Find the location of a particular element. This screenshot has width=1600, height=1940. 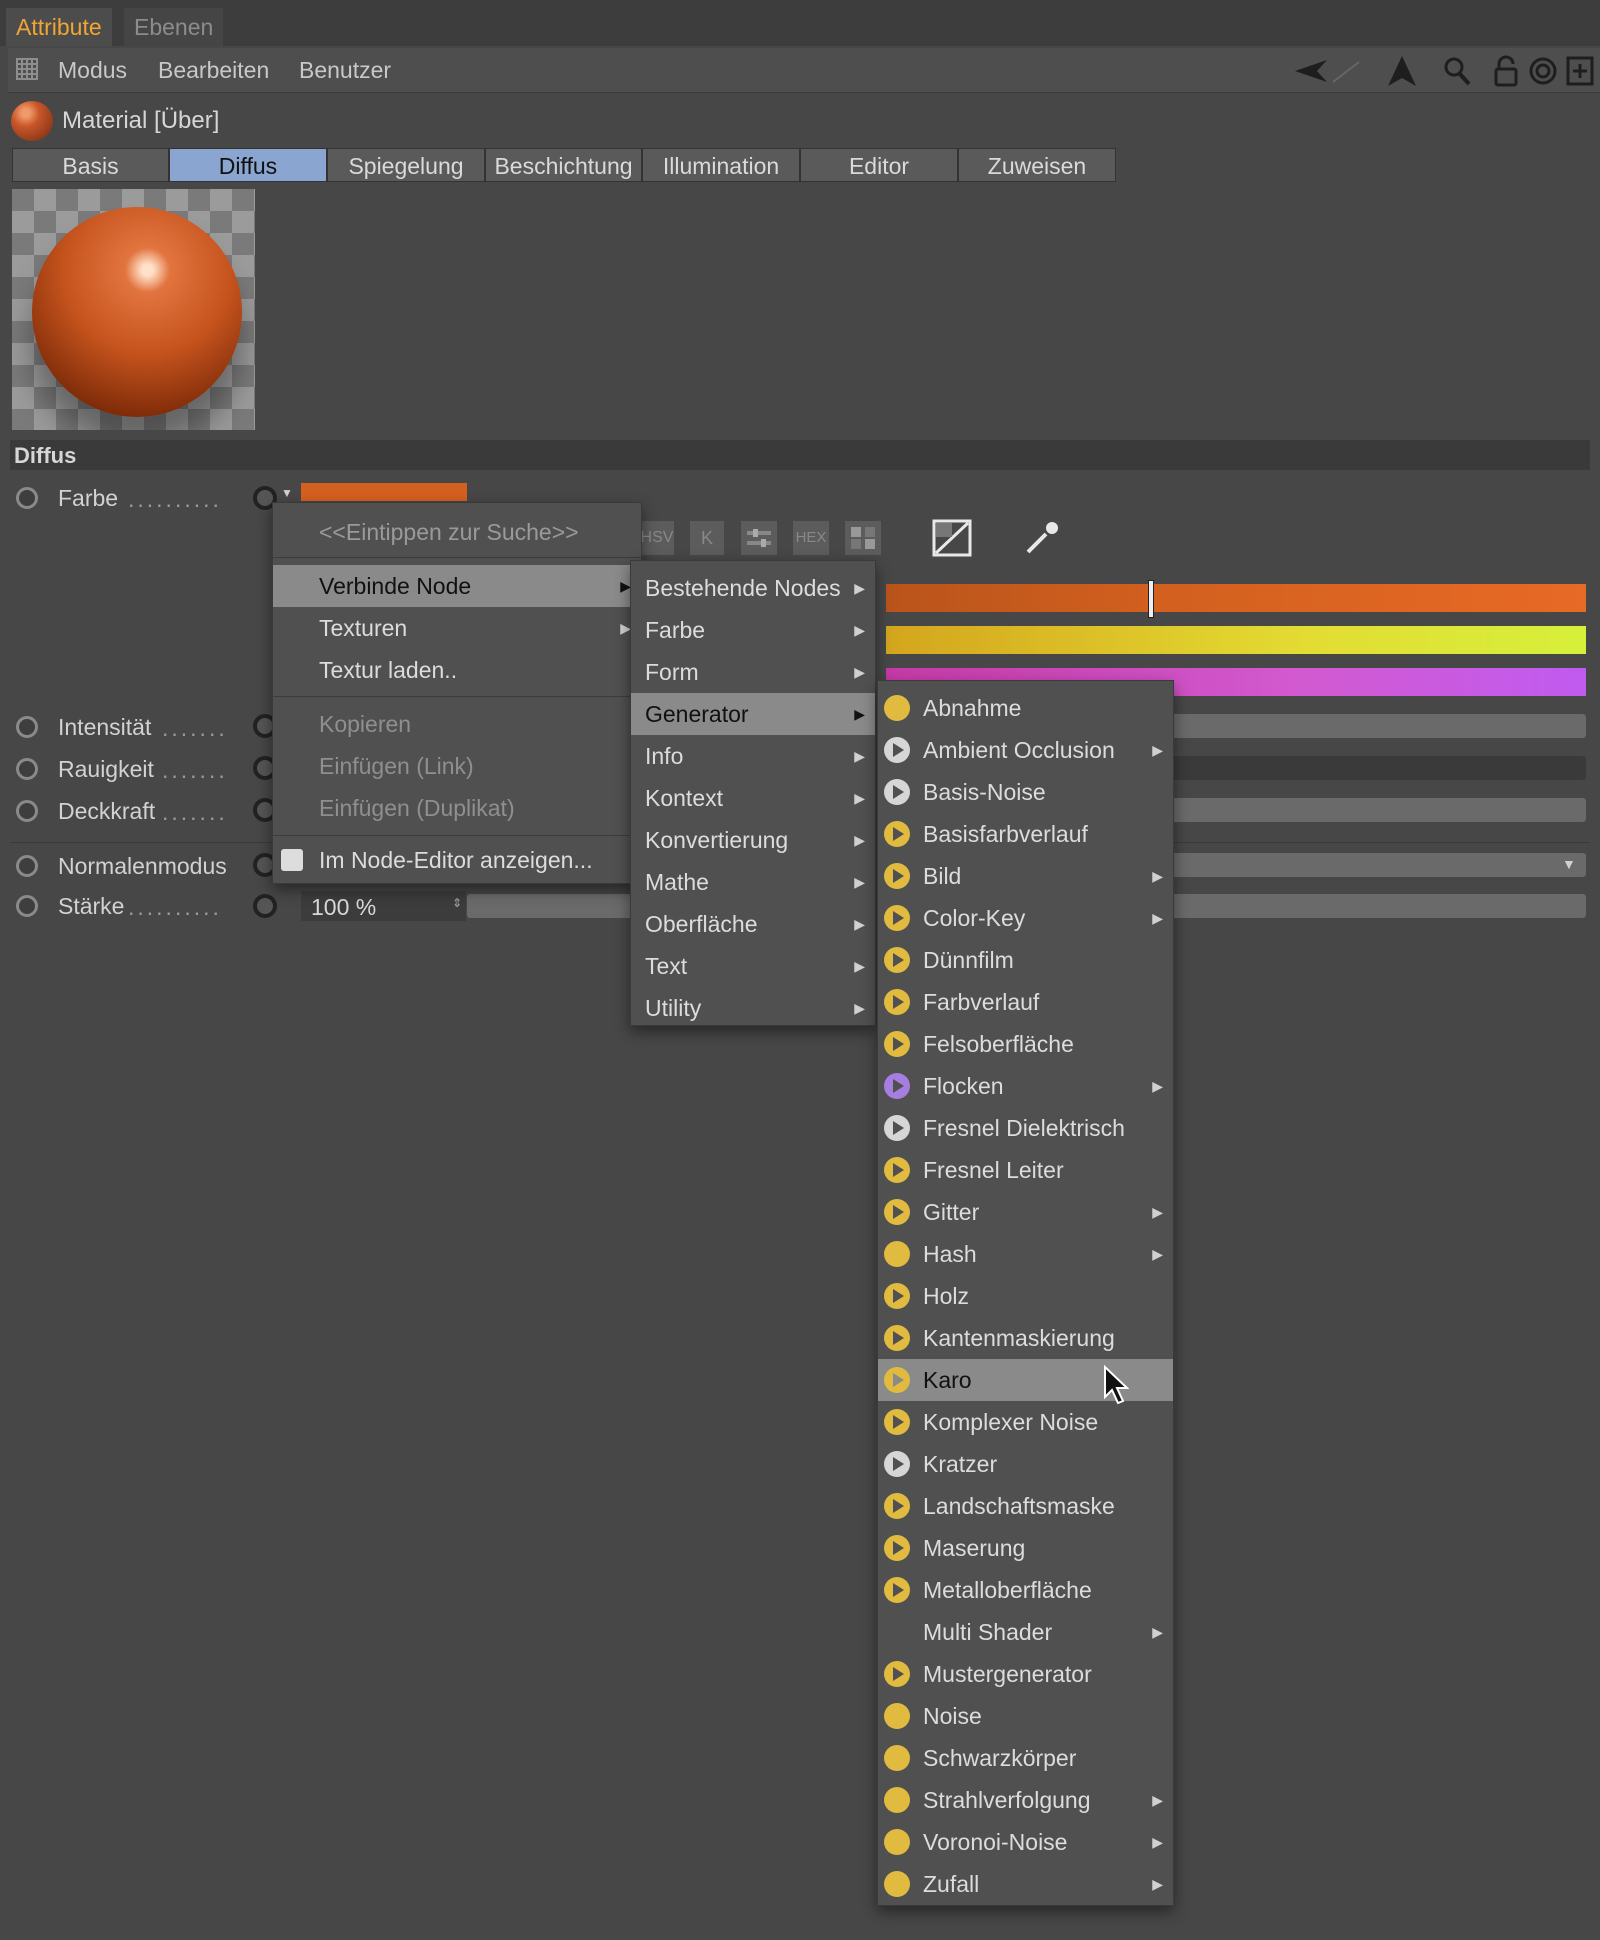

generator-item: Bild ▶ is located at coordinates (1025, 876).